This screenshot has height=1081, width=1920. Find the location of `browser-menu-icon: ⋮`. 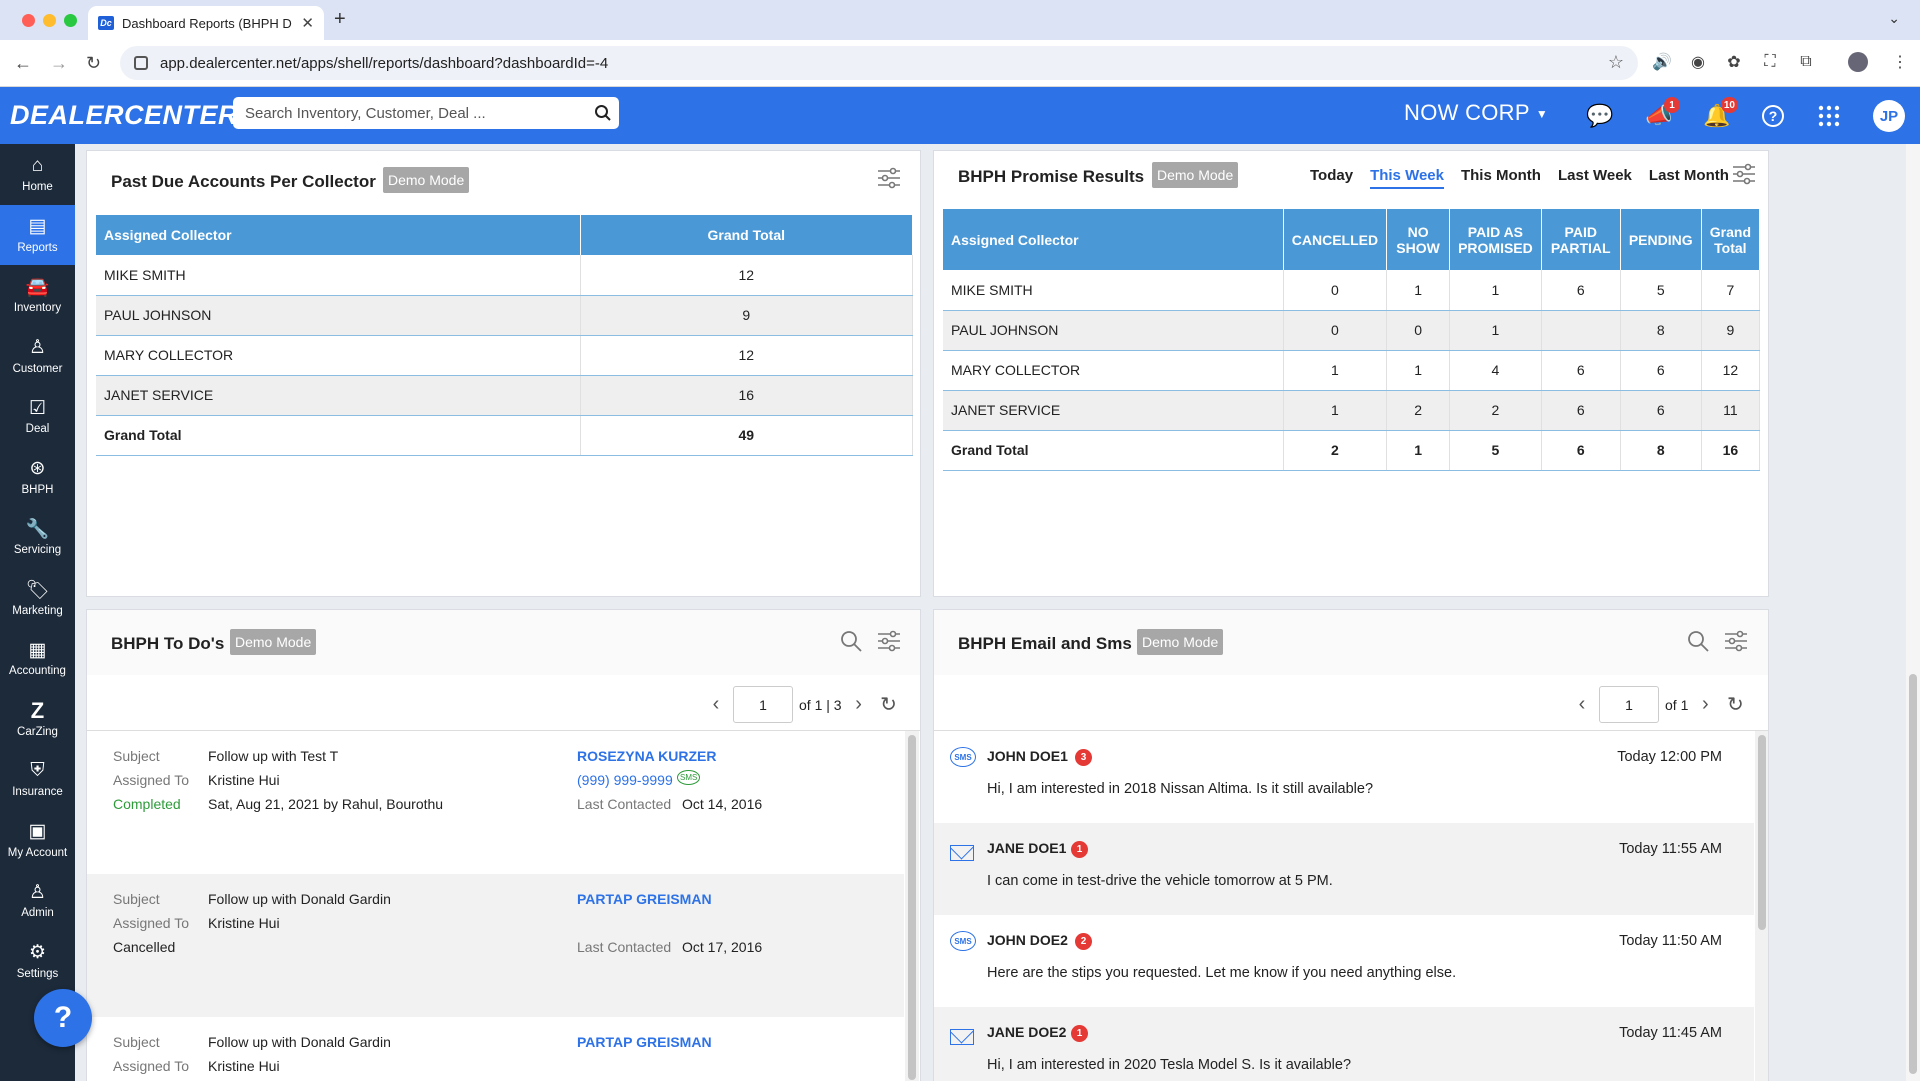

browser-menu-icon: ⋮ is located at coordinates (1900, 62).